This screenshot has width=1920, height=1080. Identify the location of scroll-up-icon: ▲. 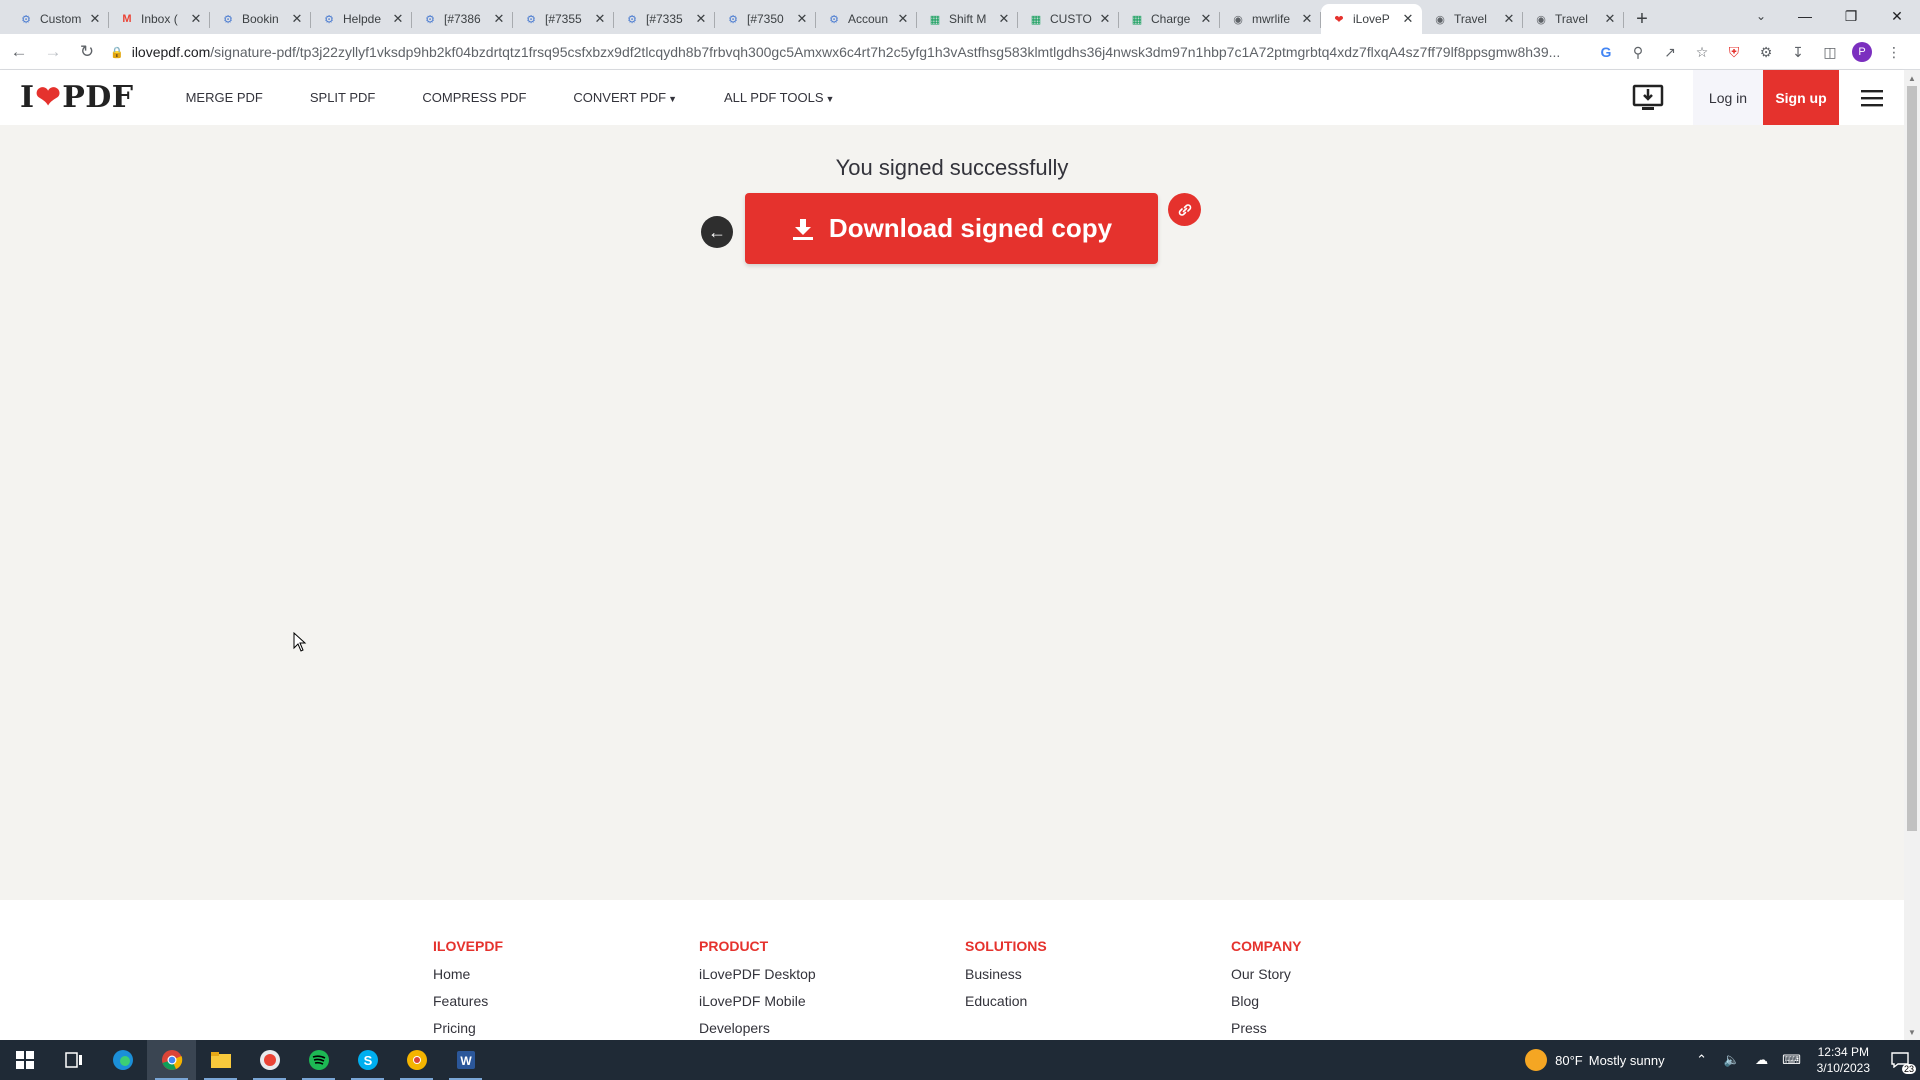
(1912, 78).